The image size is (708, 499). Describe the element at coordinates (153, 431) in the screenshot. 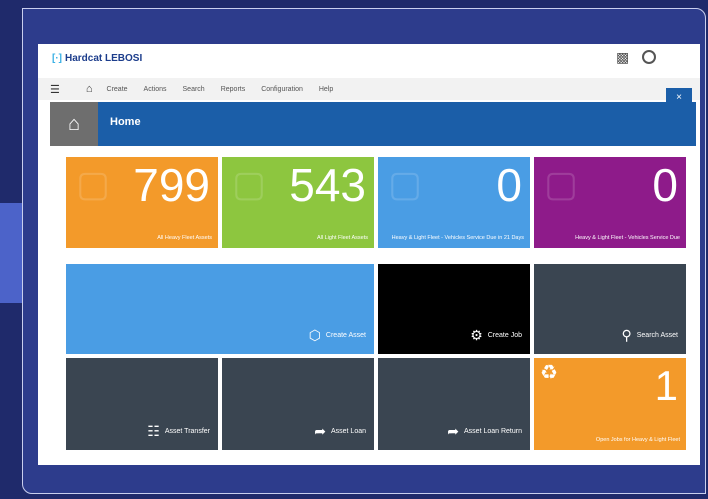

I see `network-icon: ☷` at that location.